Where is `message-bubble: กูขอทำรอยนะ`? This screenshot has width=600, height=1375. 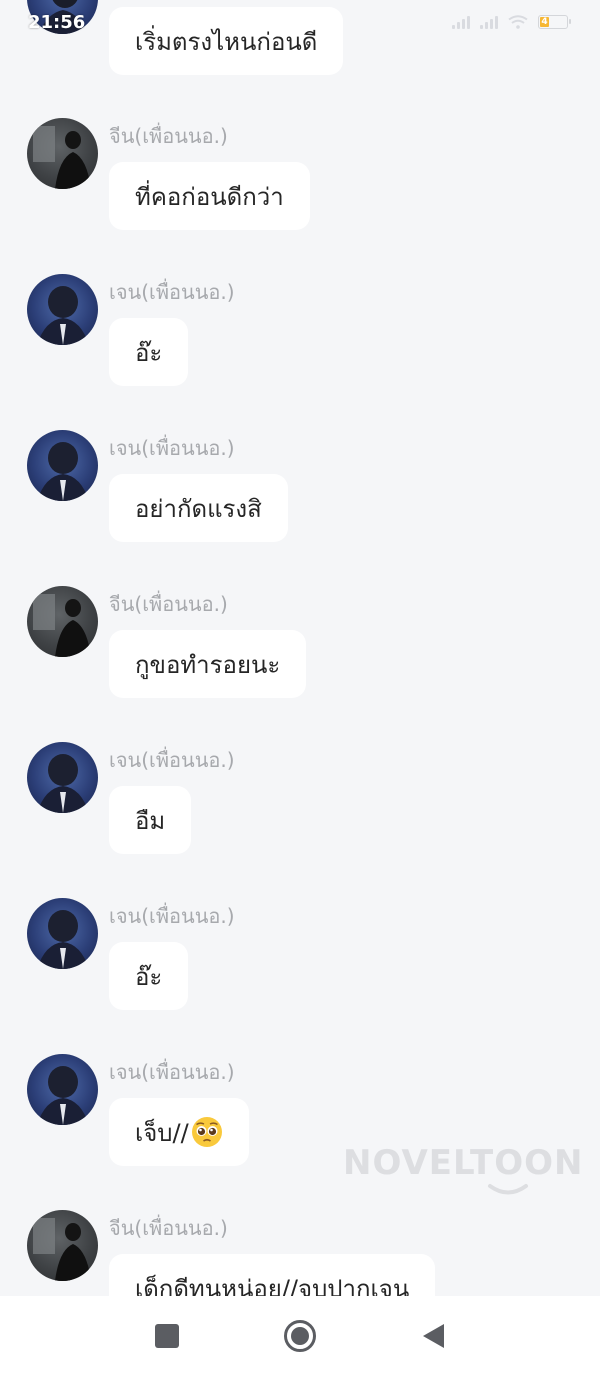
message-bubble: กูขอทำรอยนะ is located at coordinates (208, 664).